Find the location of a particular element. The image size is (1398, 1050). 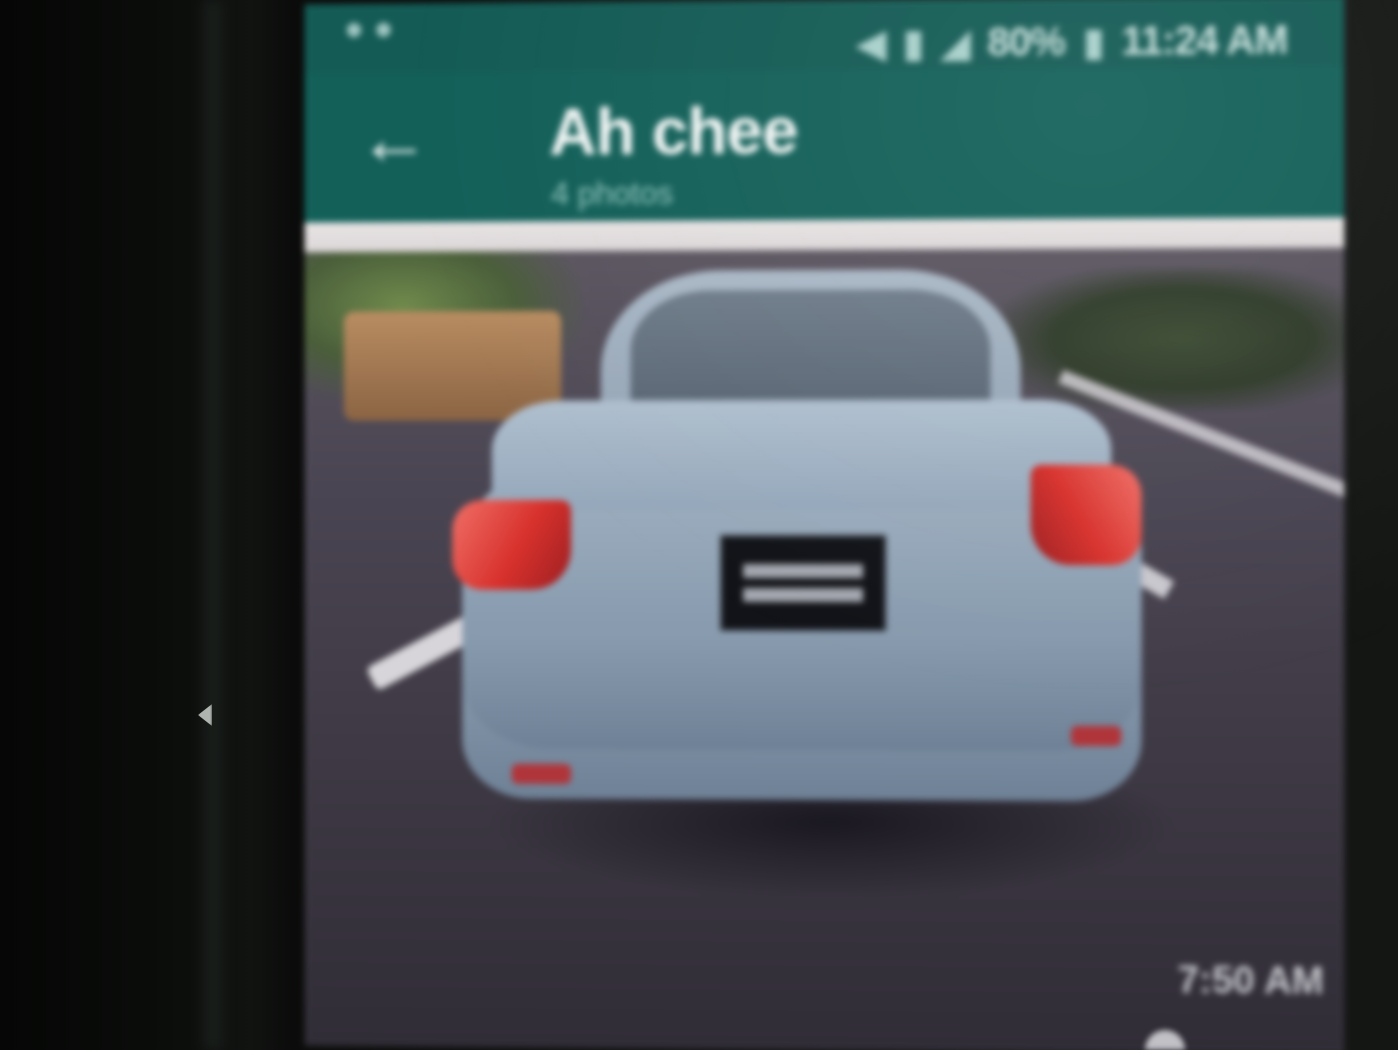

notification-icons: ● ● is located at coordinates (368, 28).